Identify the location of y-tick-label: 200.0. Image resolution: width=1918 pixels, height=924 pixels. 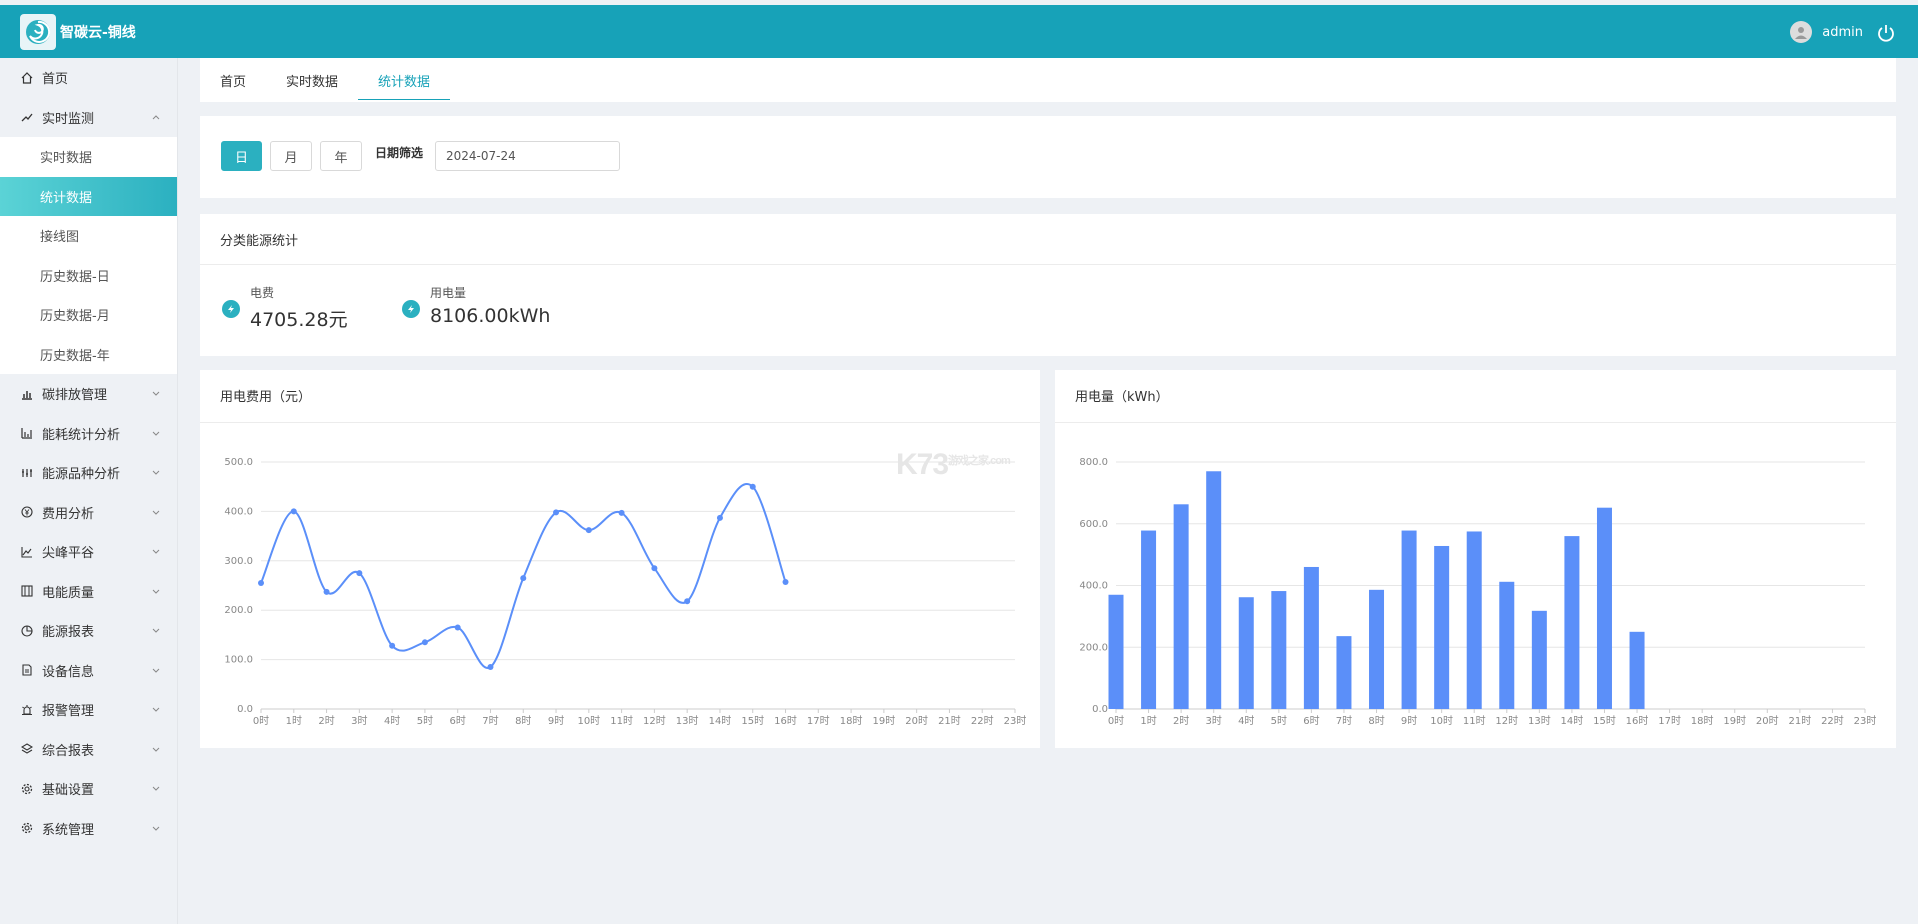
(1093, 647).